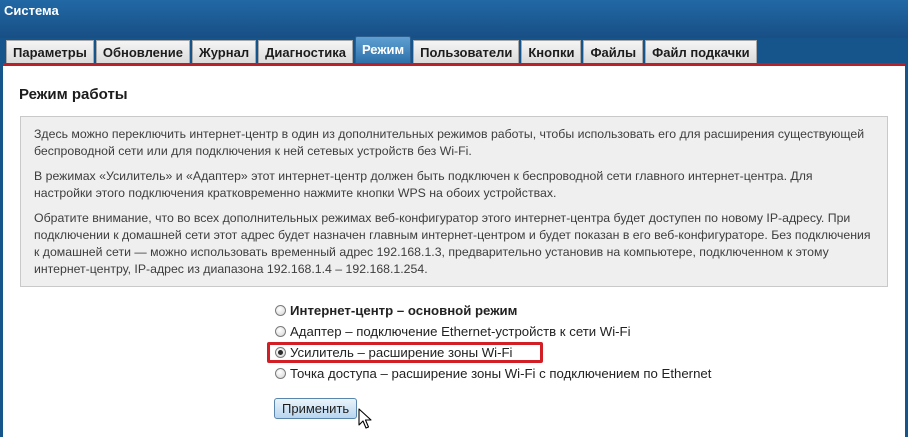 The image size is (908, 437). Describe the element at coordinates (365, 418) in the screenshot. I see `mouse-pointer-icon` at that location.